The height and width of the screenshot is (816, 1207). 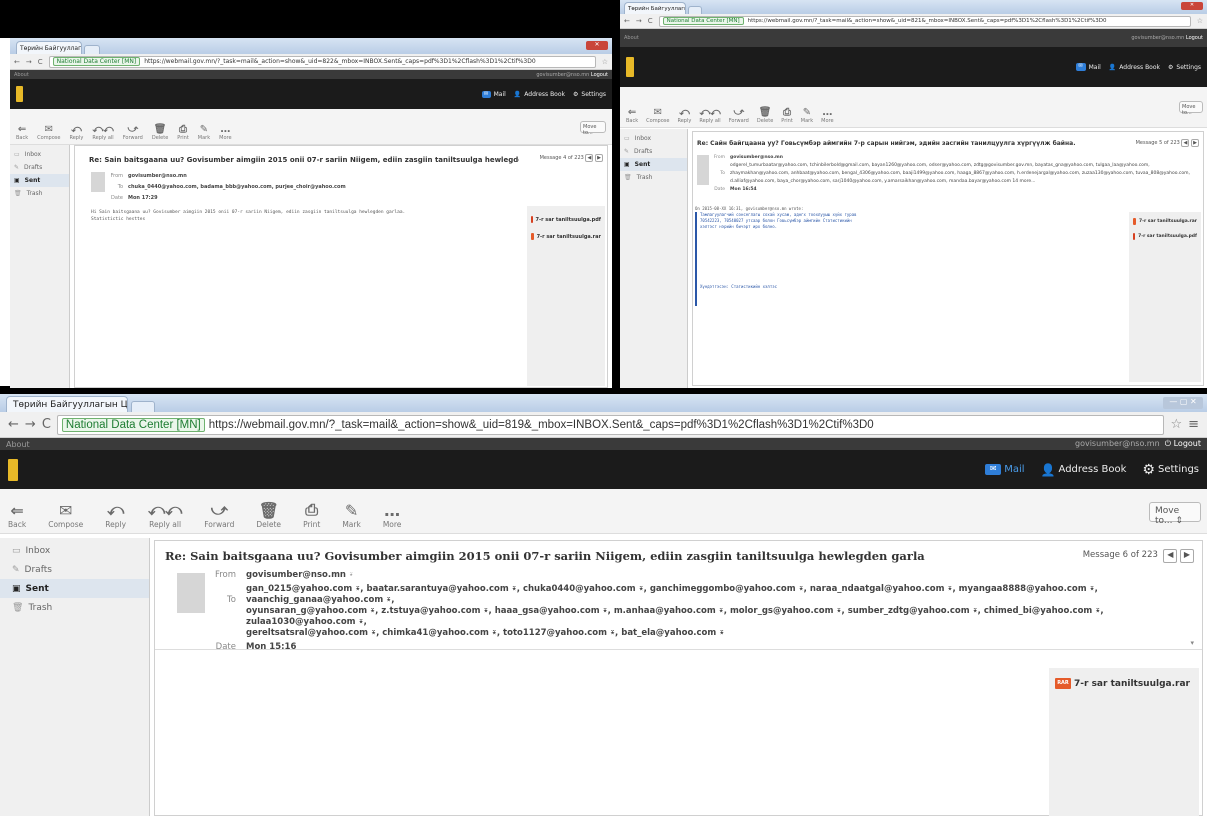 I want to click on move-to-select: Move to... ⇕, so click(x=1175, y=514).